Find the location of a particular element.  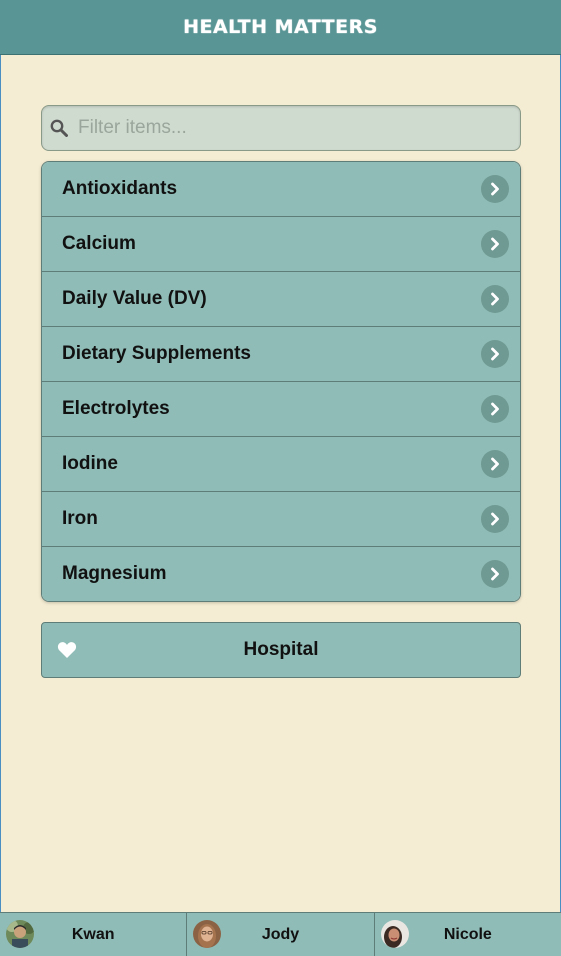

list-item-daily-value: Daily Value (DV) is located at coordinates (281, 299).